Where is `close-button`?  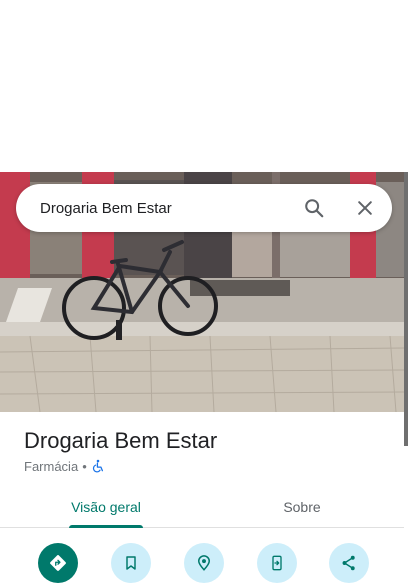
close-button is located at coordinates (365, 208).